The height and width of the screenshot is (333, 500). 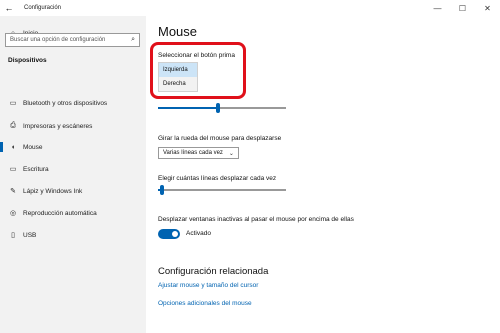 What do you see at coordinates (13, 235) in the screenshot?
I see `usb-icon: ▯` at bounding box center [13, 235].